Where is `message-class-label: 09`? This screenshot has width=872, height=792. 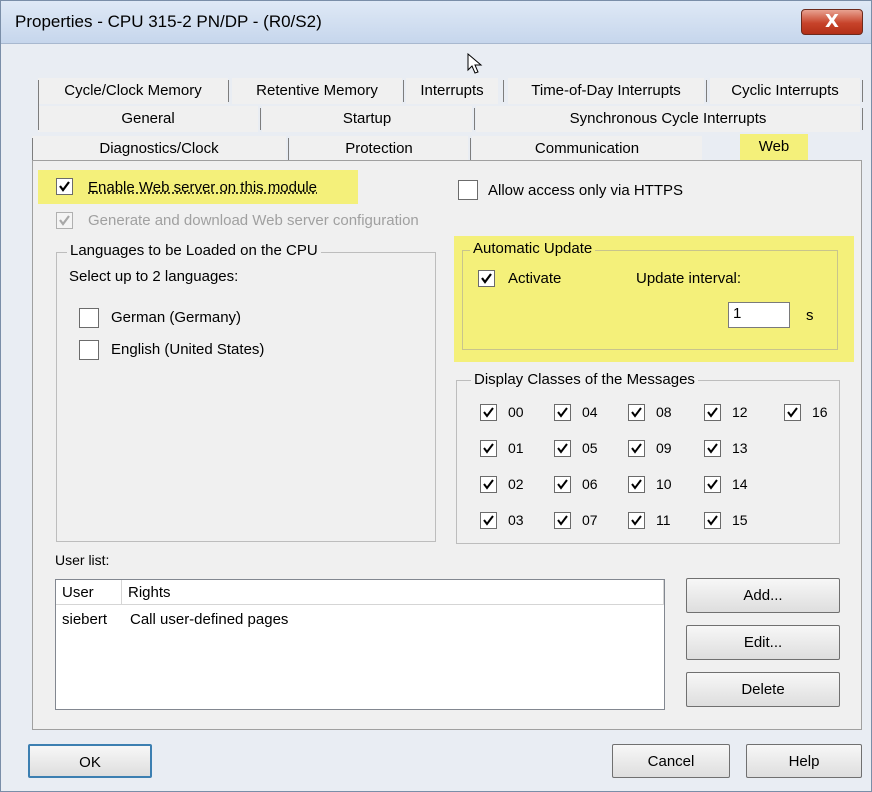 message-class-label: 09 is located at coordinates (664, 448).